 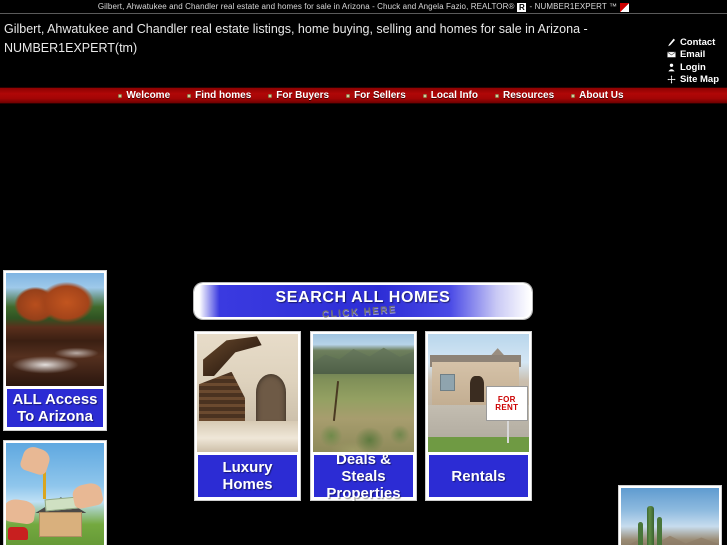 I want to click on nav-item-label: Find homes, so click(x=223, y=95).